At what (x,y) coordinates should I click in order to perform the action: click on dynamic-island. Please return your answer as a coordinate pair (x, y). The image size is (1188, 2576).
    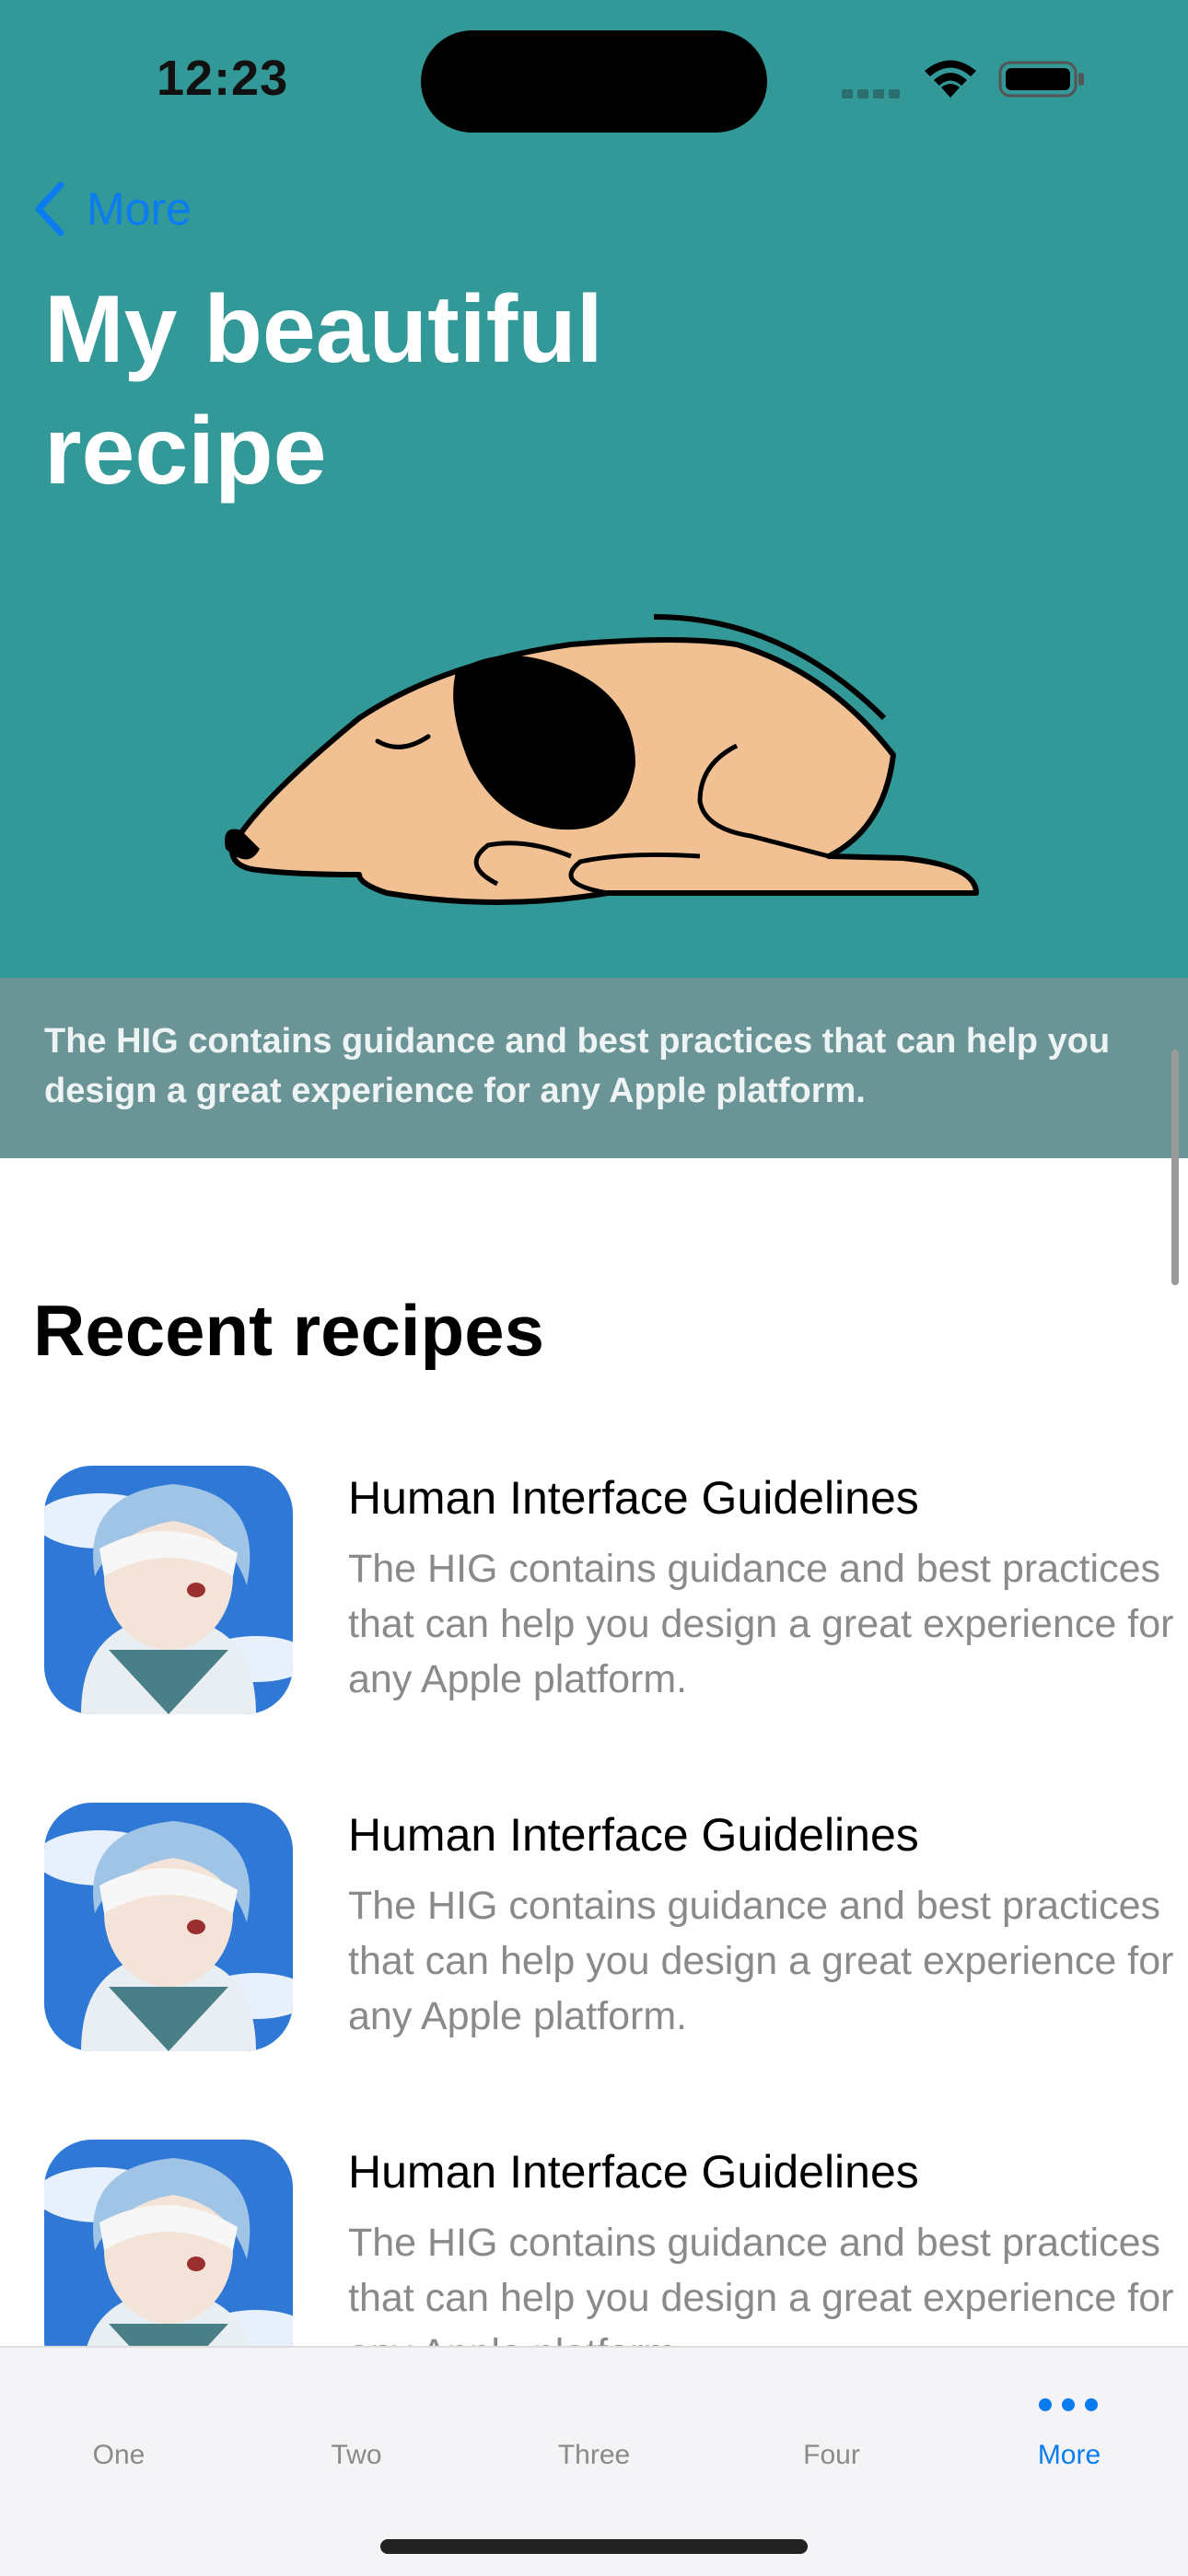
    Looking at the image, I should click on (594, 81).